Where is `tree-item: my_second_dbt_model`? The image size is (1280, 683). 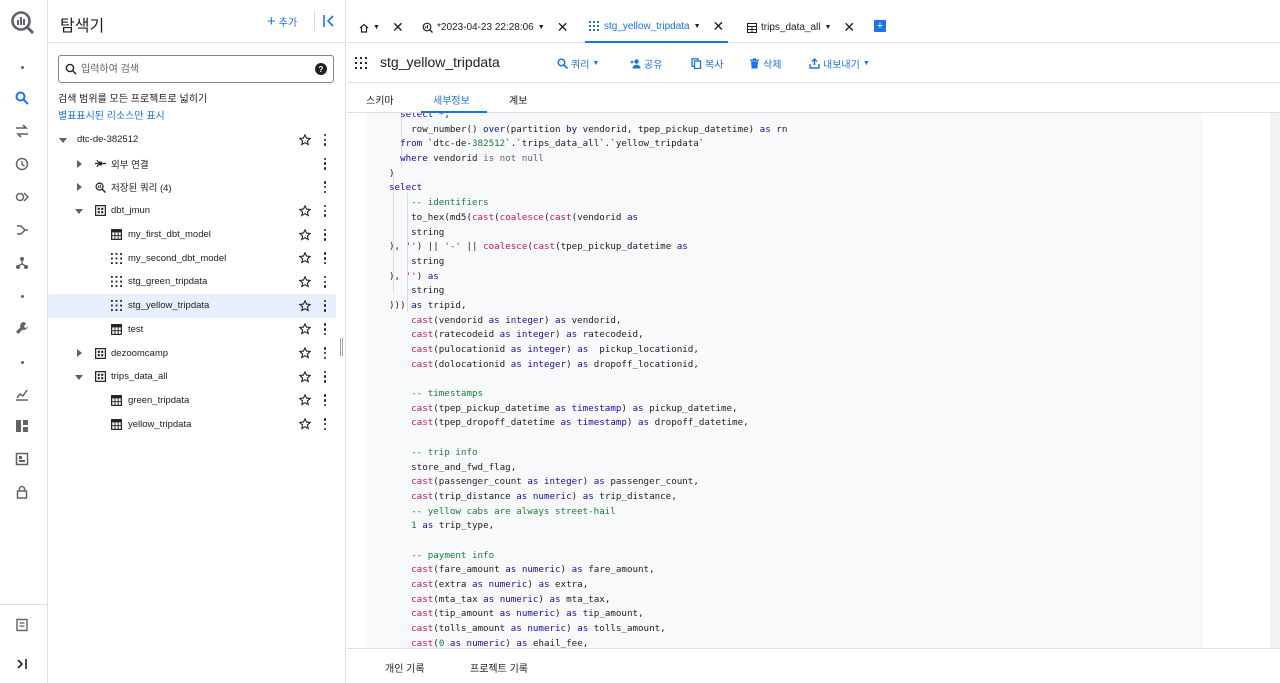 tree-item: my_second_dbt_model is located at coordinates (192, 258).